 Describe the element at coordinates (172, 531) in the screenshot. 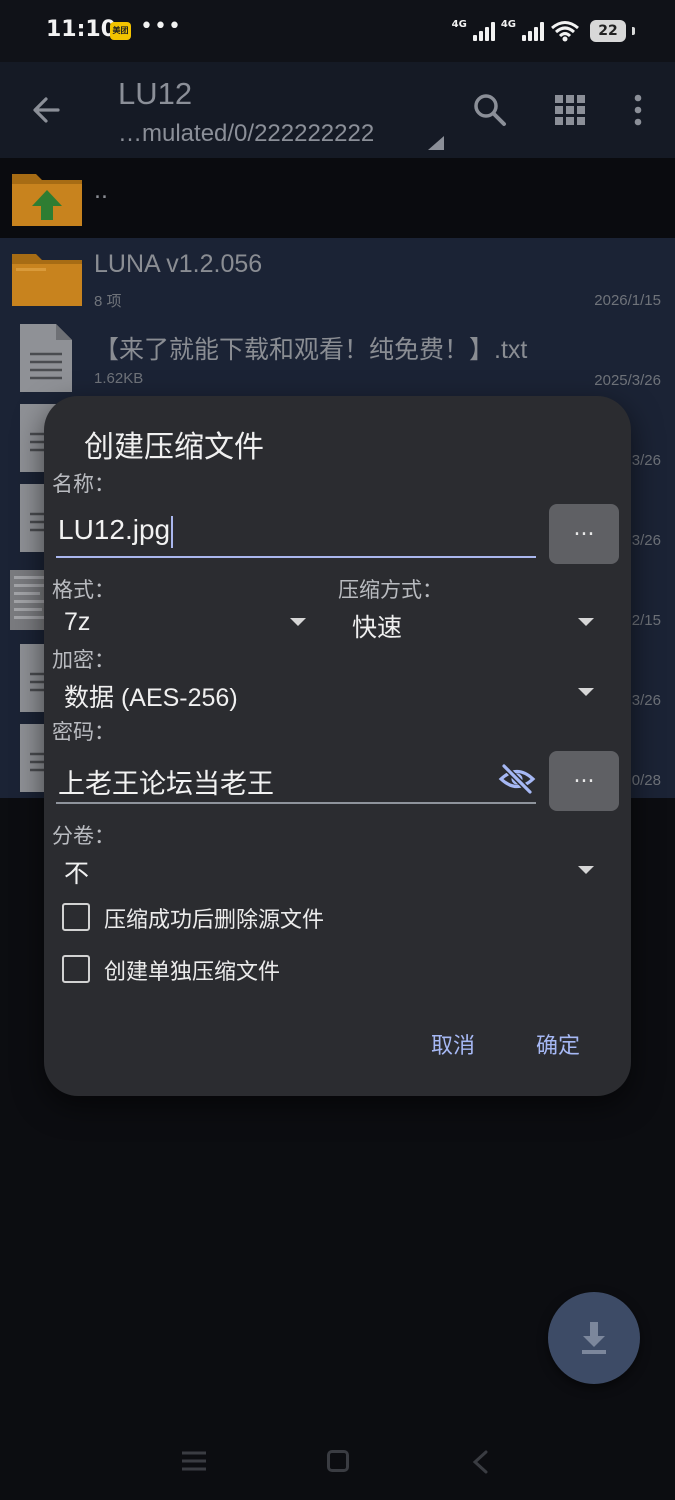

I see `text-caret` at that location.